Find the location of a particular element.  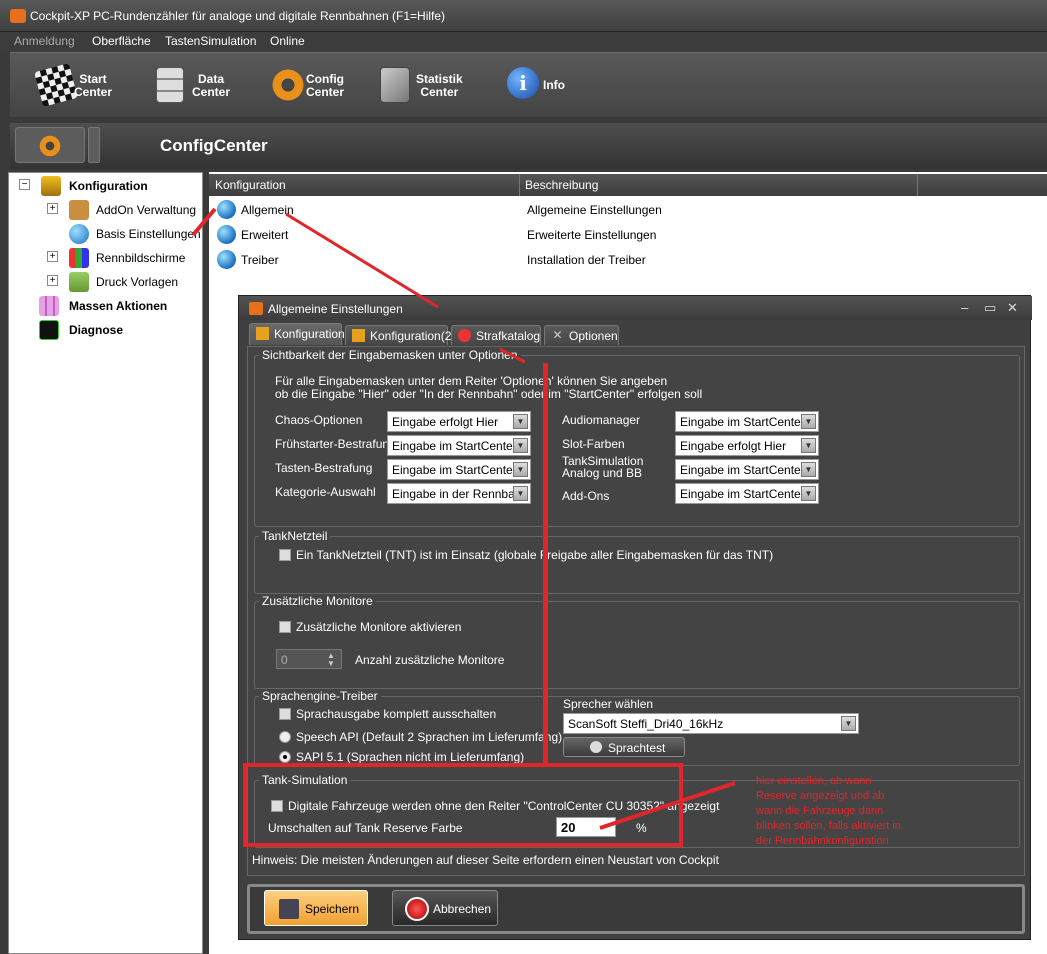

annotation-line is located at coordinates (545, 564).